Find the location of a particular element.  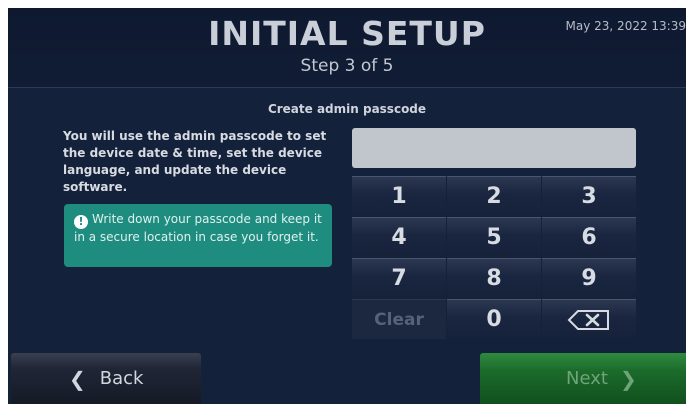

datetime: May 23, 2022 13:39 is located at coordinates (625, 26).